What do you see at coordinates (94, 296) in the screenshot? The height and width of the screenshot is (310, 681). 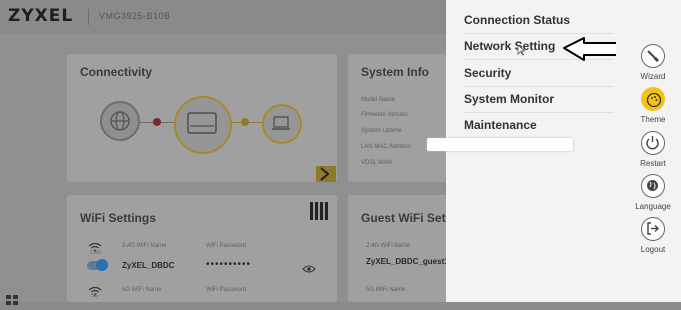 I see `band-label: 5G` at bounding box center [94, 296].